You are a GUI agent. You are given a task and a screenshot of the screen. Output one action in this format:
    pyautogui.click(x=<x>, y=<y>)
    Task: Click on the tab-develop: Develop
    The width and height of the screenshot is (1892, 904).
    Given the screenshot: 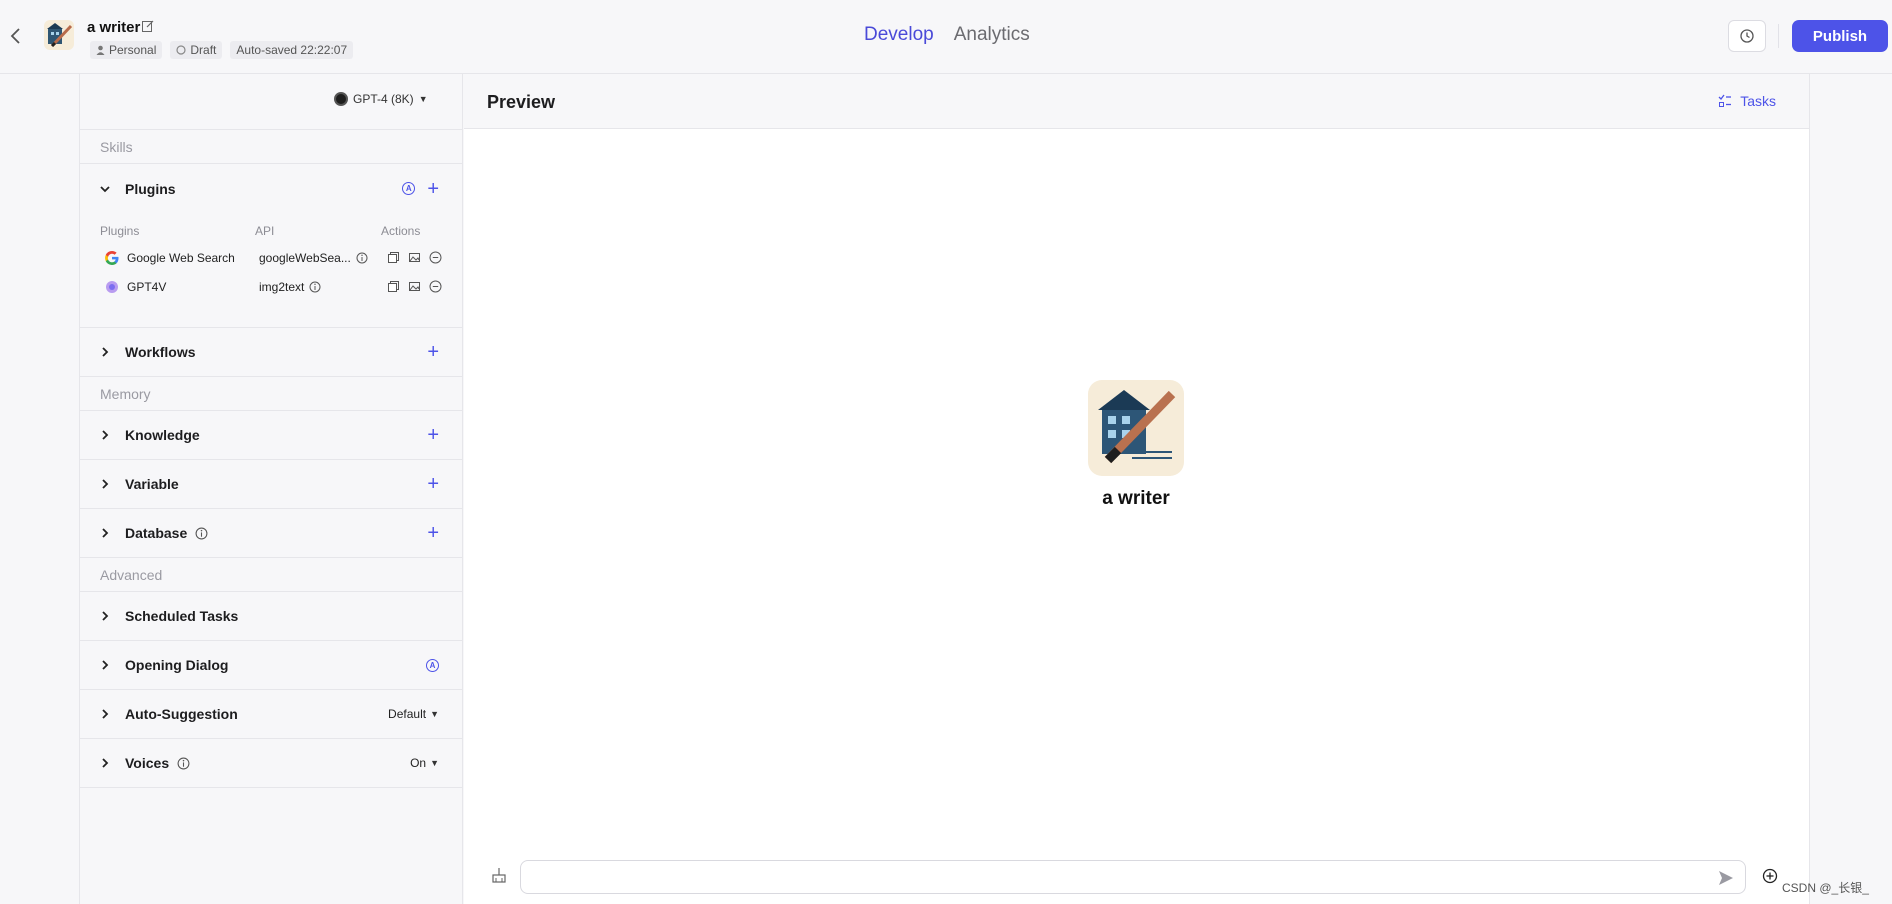 What is the action you would take?
    pyautogui.click(x=899, y=35)
    